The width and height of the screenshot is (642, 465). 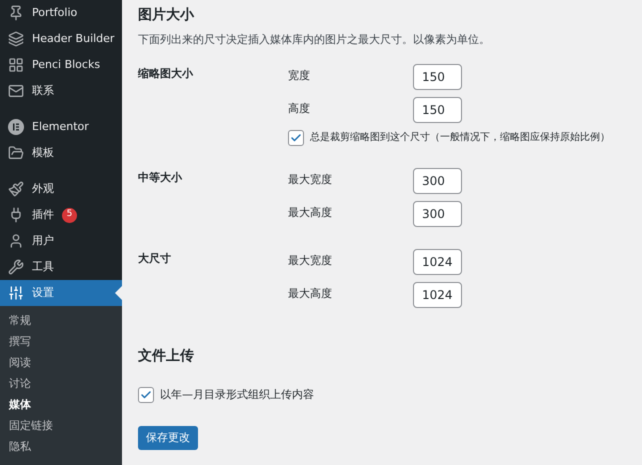 I want to click on row-label: 大尺寸, so click(x=155, y=258).